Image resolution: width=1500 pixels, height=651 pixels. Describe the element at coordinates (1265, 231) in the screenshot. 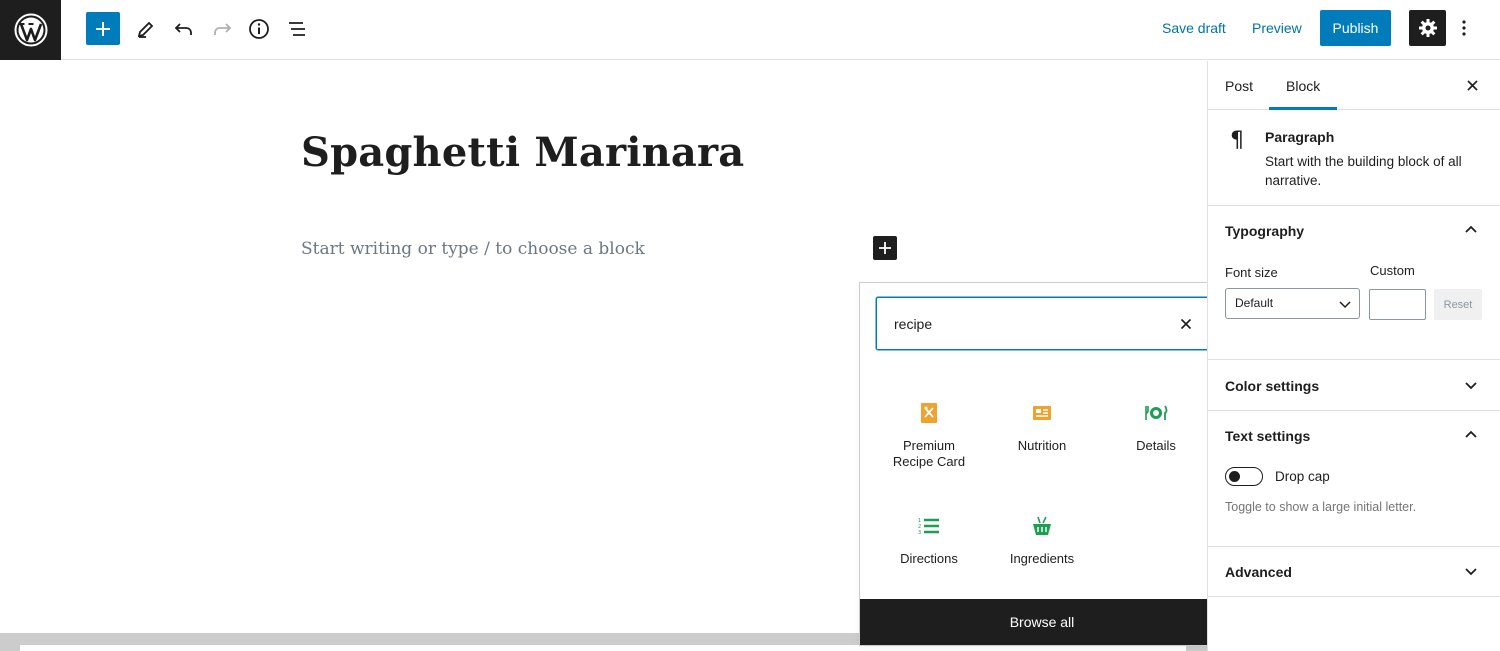

I see `panel-title: Typography` at that location.